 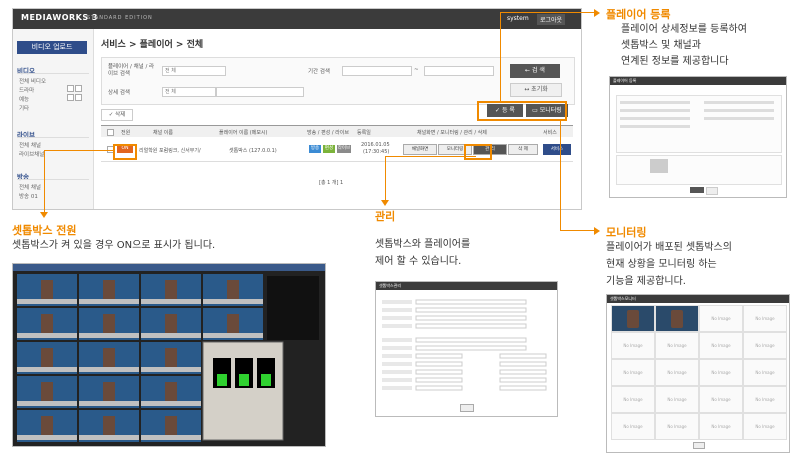 I want to click on live-badge: 라이브, so click(x=344, y=149).